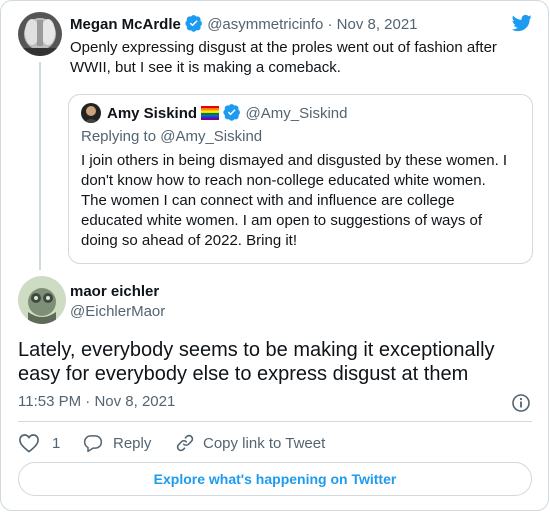 The height and width of the screenshot is (512, 550). What do you see at coordinates (49, 401) in the screenshot?
I see `tweet-time: 11:53 PM` at bounding box center [49, 401].